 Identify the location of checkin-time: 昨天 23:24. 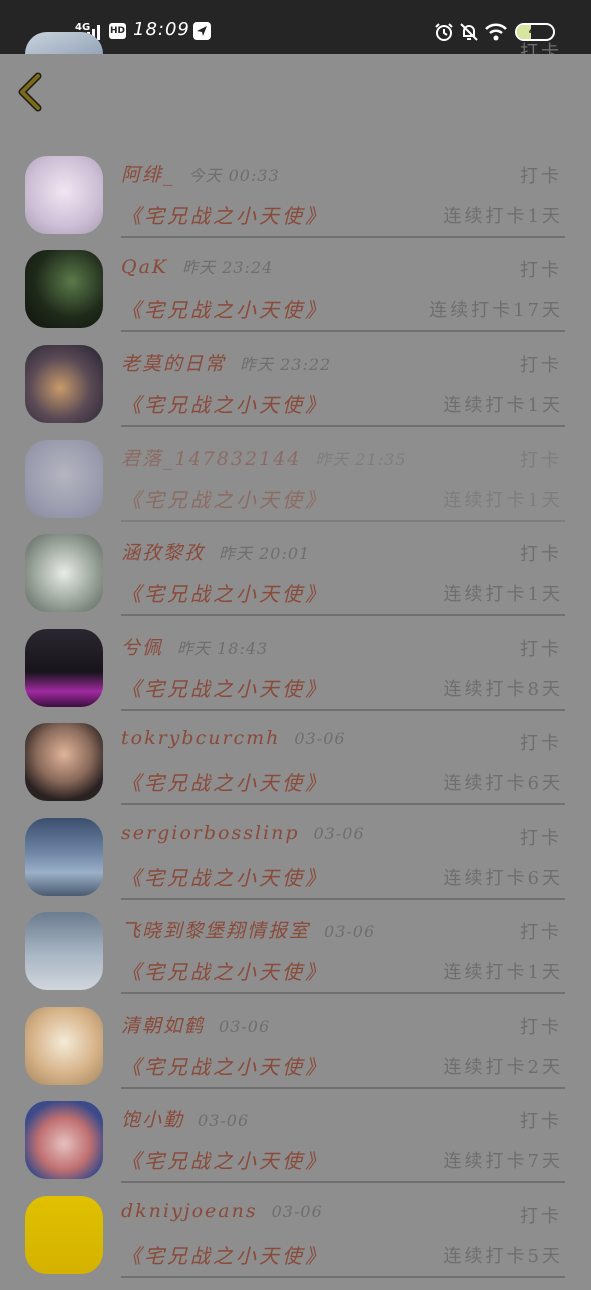
(228, 267).